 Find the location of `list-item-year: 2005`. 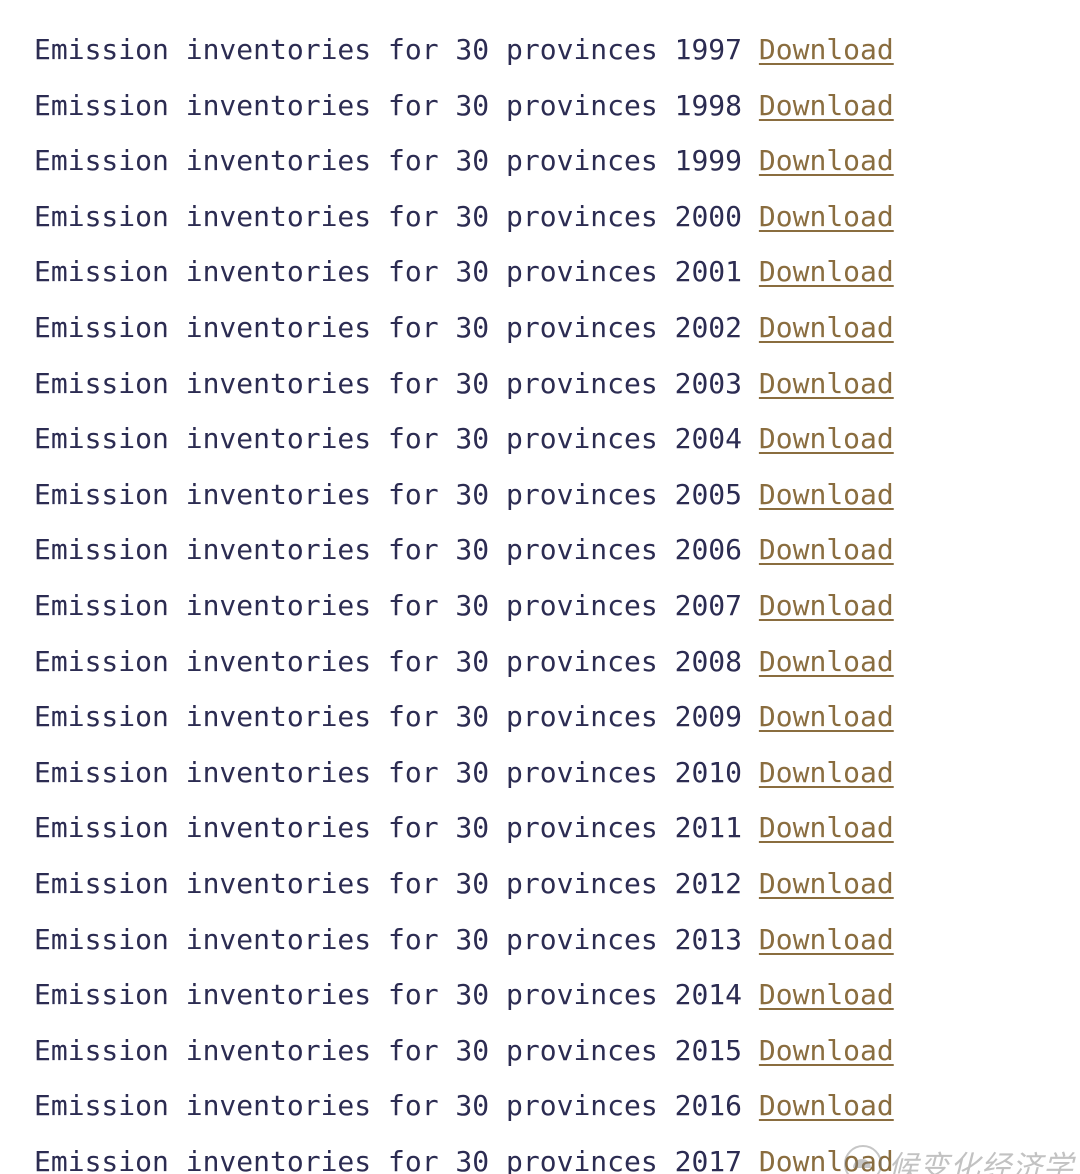

list-item-year: 2005 is located at coordinates (708, 494).